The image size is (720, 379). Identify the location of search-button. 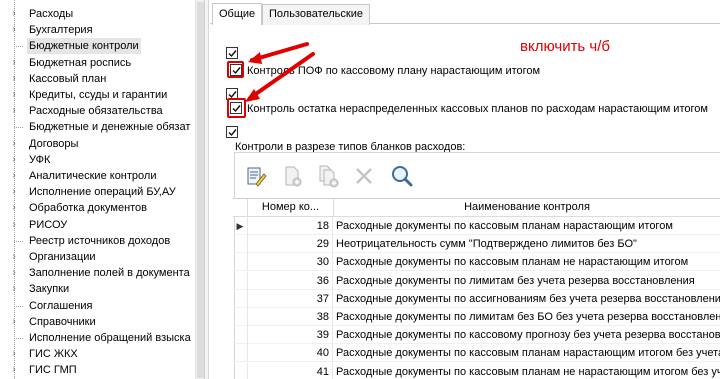
(402, 176).